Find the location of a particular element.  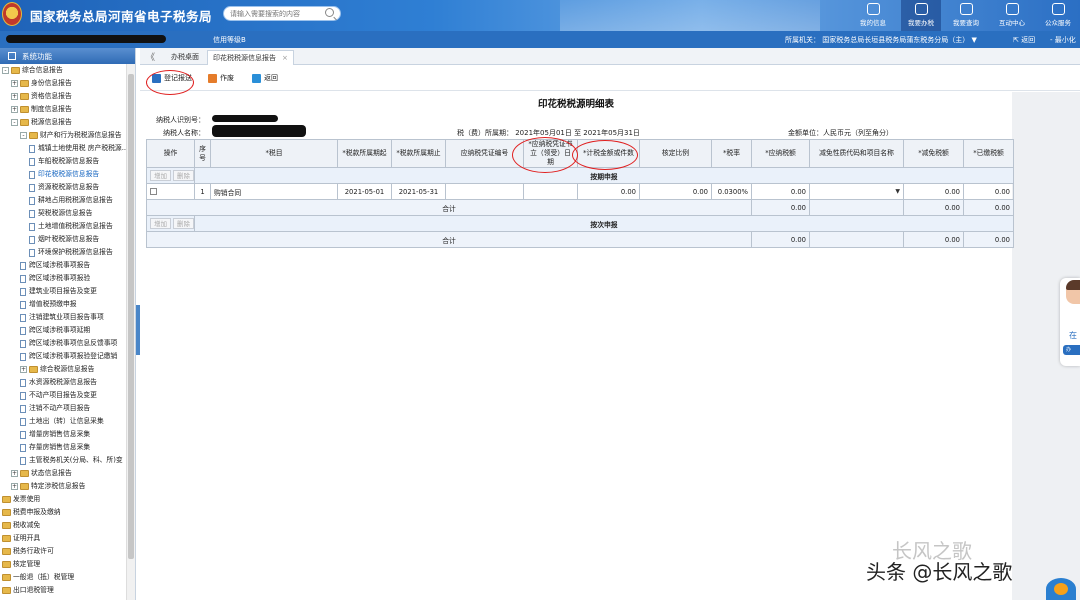

void-button: 作废 is located at coordinates (221, 78).